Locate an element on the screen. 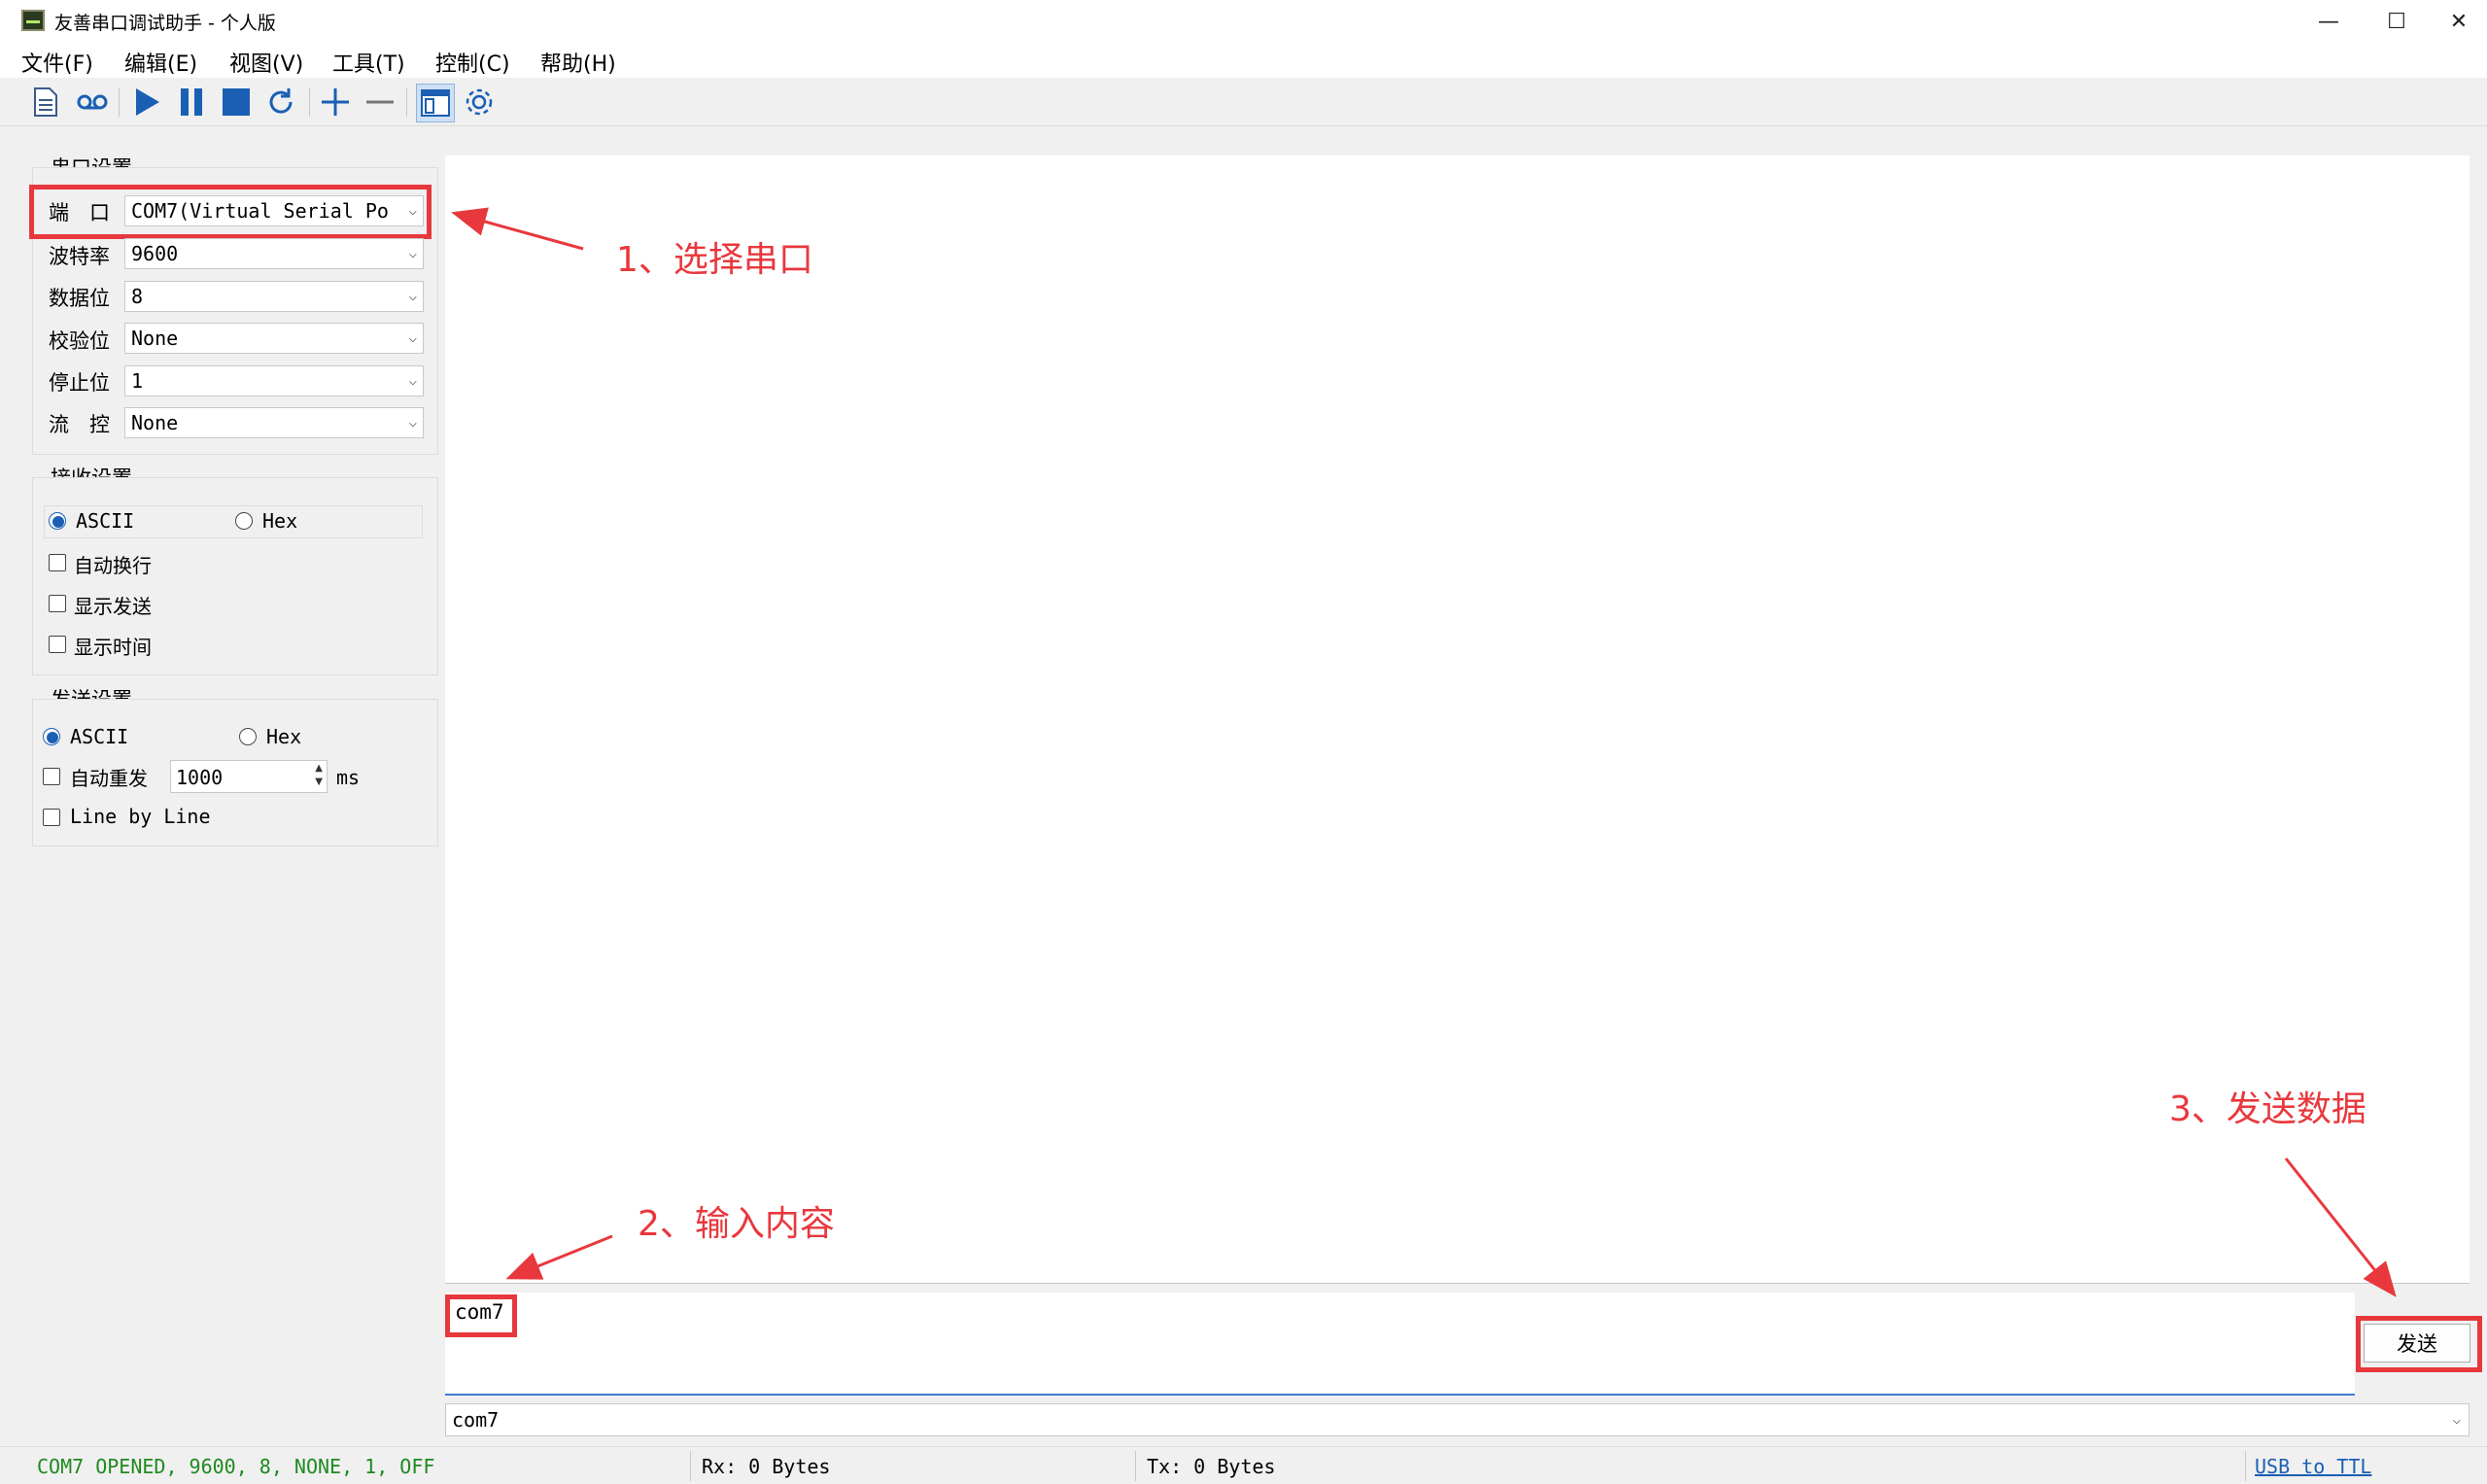 The image size is (2487, 1484). plus-icon is located at coordinates (335, 102).